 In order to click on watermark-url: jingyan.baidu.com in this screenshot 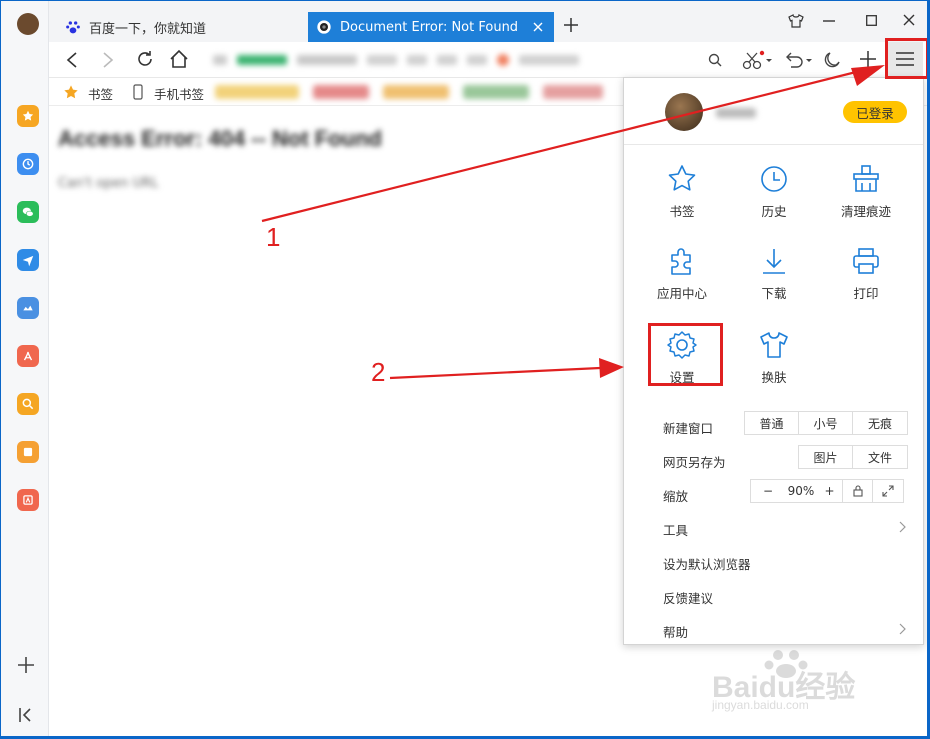, I will do `click(760, 705)`.